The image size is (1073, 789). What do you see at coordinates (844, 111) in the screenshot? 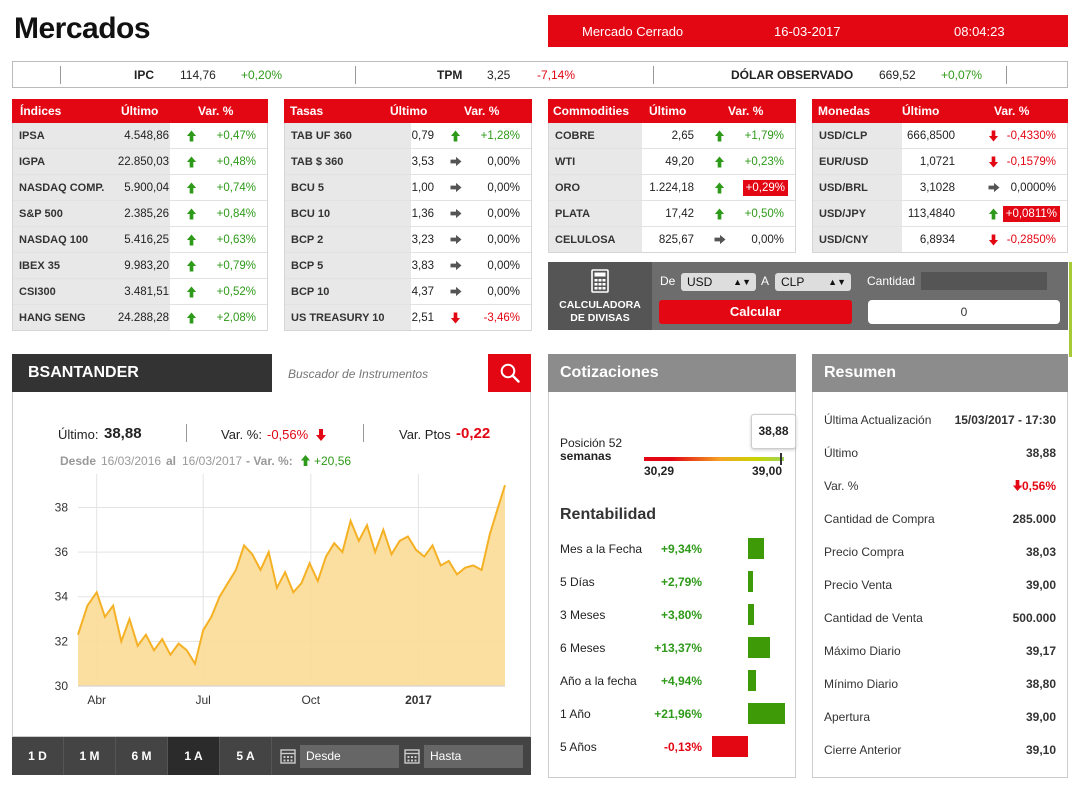
I see `table-title: Monedas` at bounding box center [844, 111].